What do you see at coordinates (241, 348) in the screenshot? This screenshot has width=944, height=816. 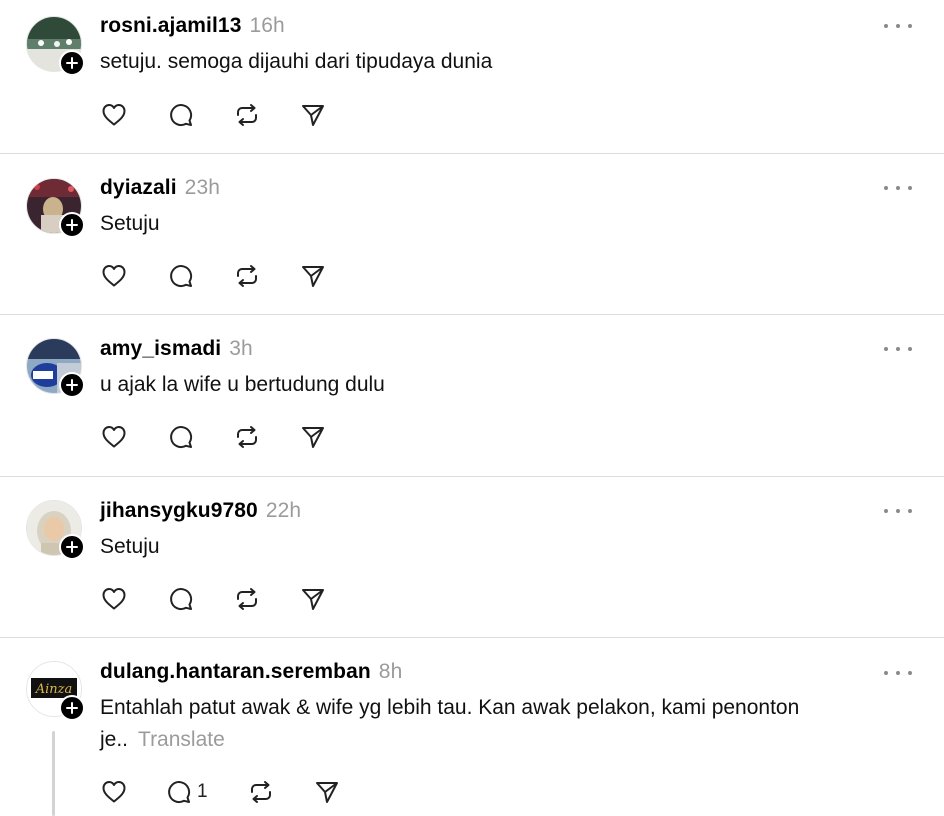 I see `timestamp: 3h` at bounding box center [241, 348].